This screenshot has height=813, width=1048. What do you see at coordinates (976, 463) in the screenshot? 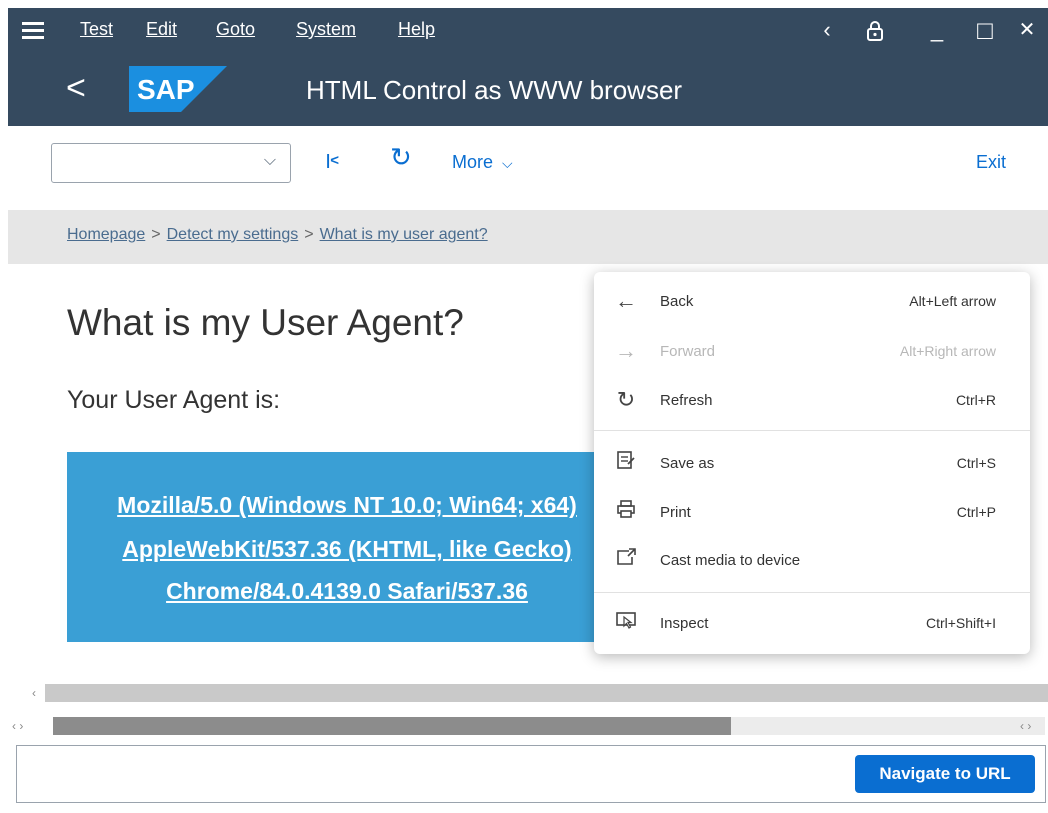
I see `ctx-shortcut: Ctrl+S` at bounding box center [976, 463].